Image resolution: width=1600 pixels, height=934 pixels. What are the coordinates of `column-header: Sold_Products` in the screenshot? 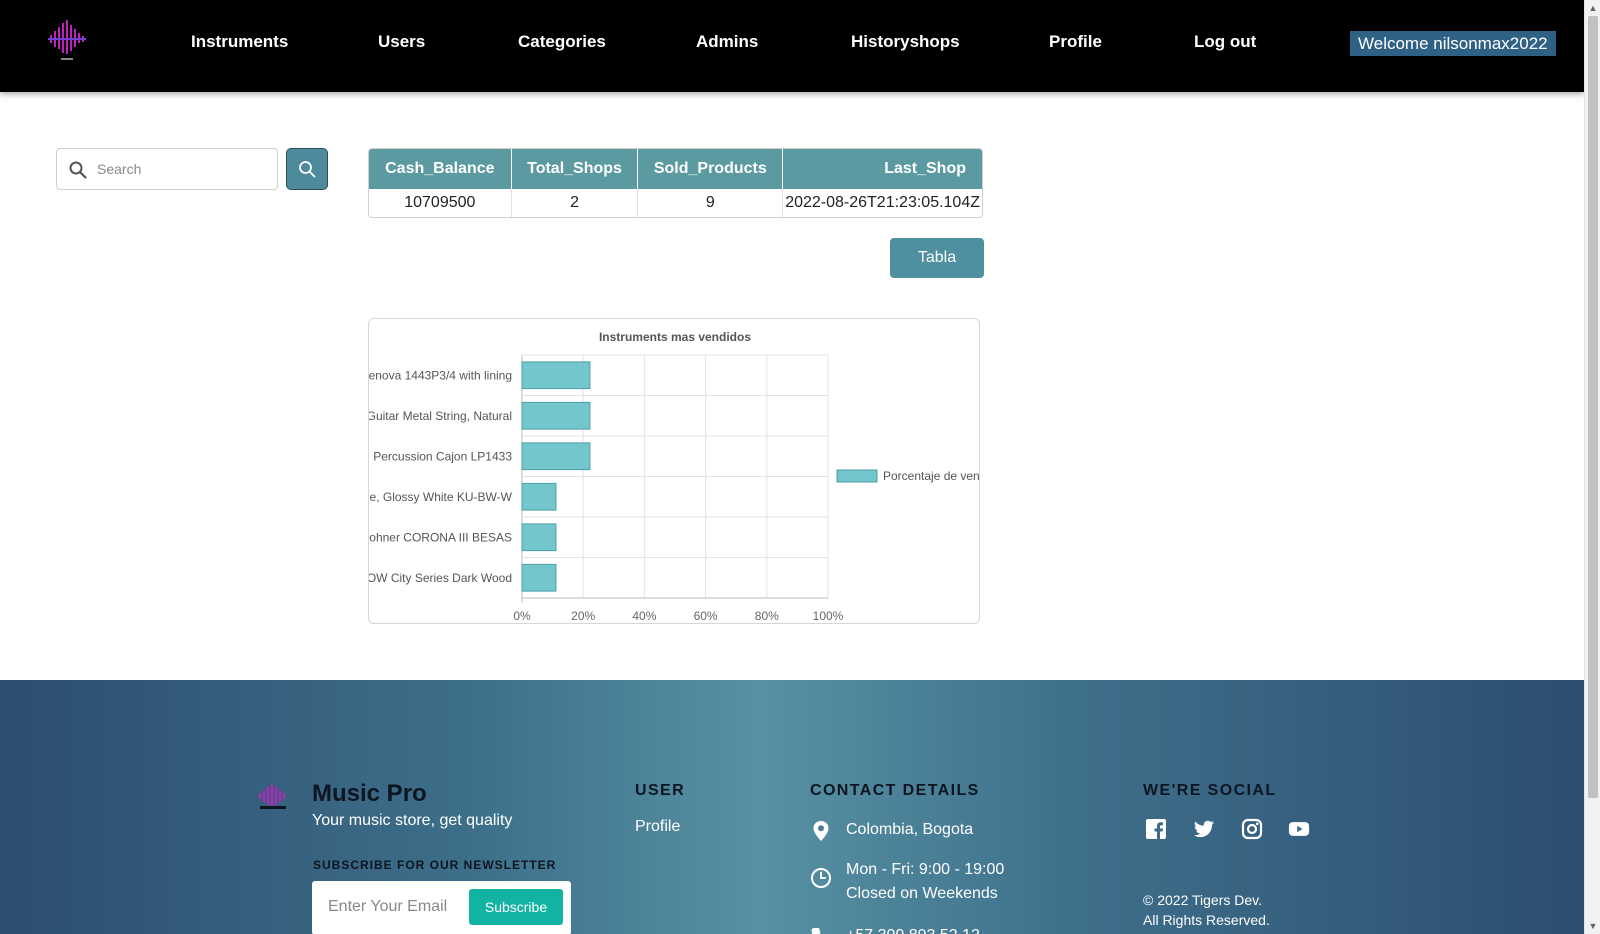 It's located at (711, 169).